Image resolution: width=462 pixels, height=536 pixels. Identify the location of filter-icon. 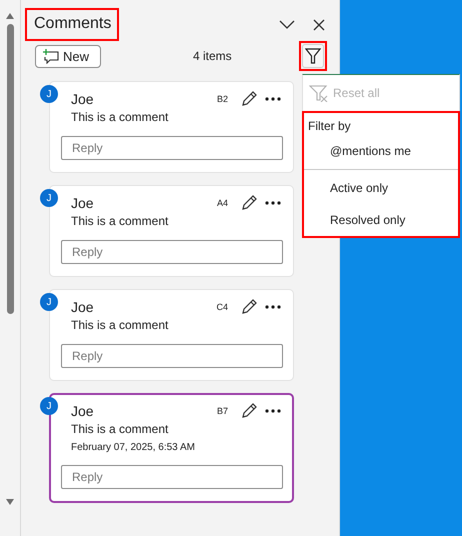
(313, 56).